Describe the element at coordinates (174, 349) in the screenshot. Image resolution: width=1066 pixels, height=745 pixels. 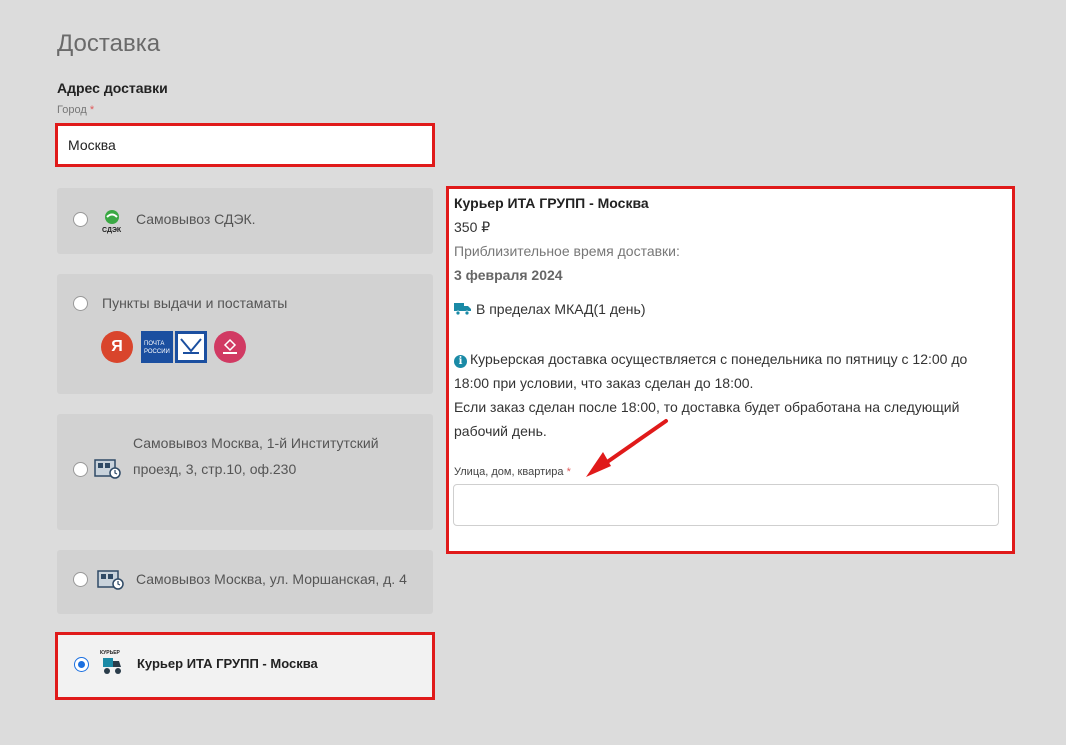
I see `pochta-rossii-logo-icon: ПОЧТА РОССИИ` at that location.